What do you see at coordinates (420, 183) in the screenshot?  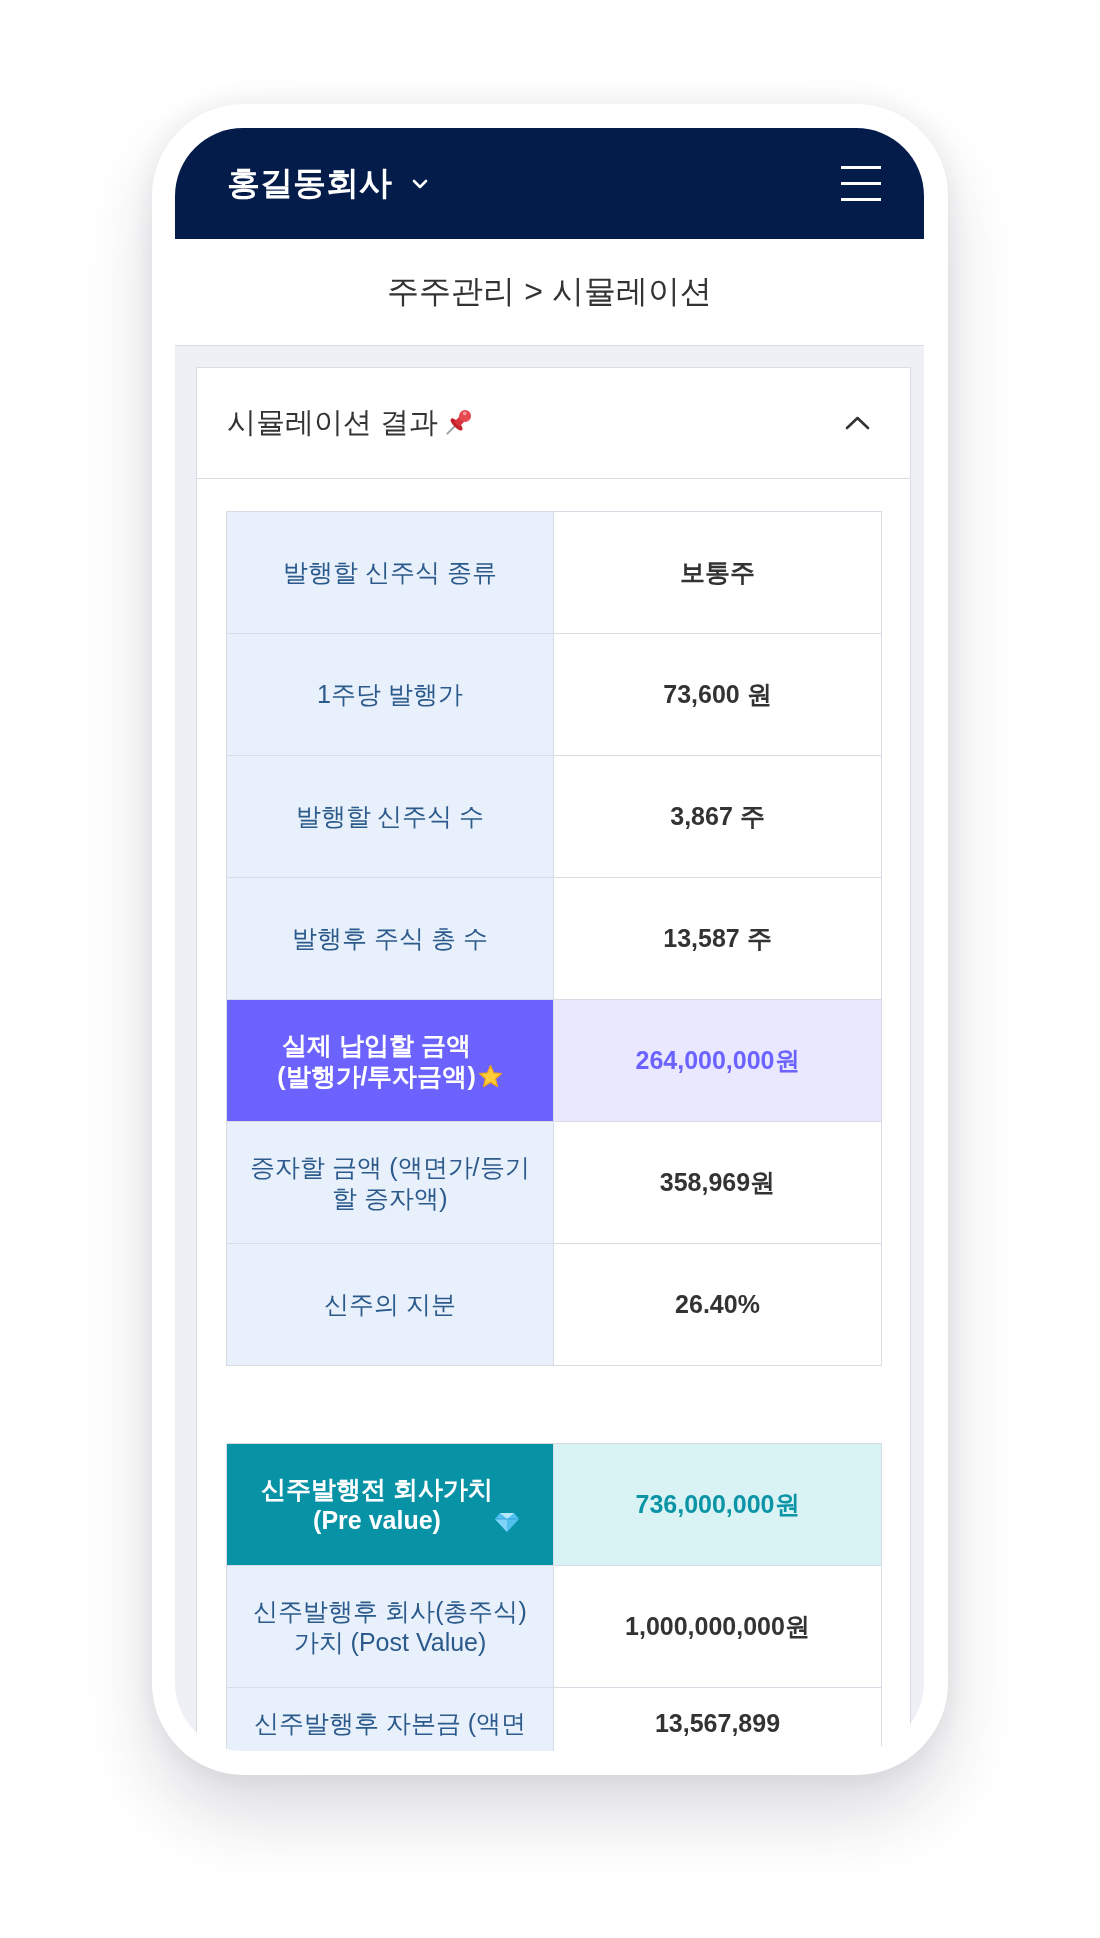 I see `chevron-down-icon` at bounding box center [420, 183].